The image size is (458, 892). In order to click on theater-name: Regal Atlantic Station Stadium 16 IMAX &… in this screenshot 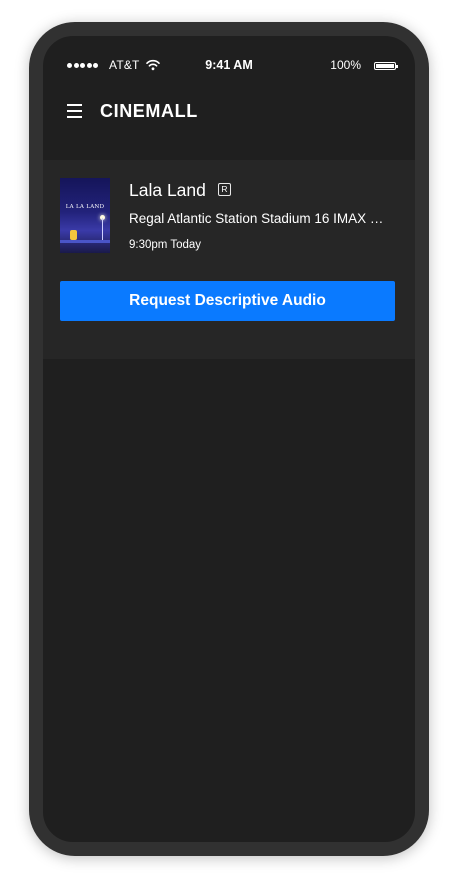, I will do `click(258, 218)`.